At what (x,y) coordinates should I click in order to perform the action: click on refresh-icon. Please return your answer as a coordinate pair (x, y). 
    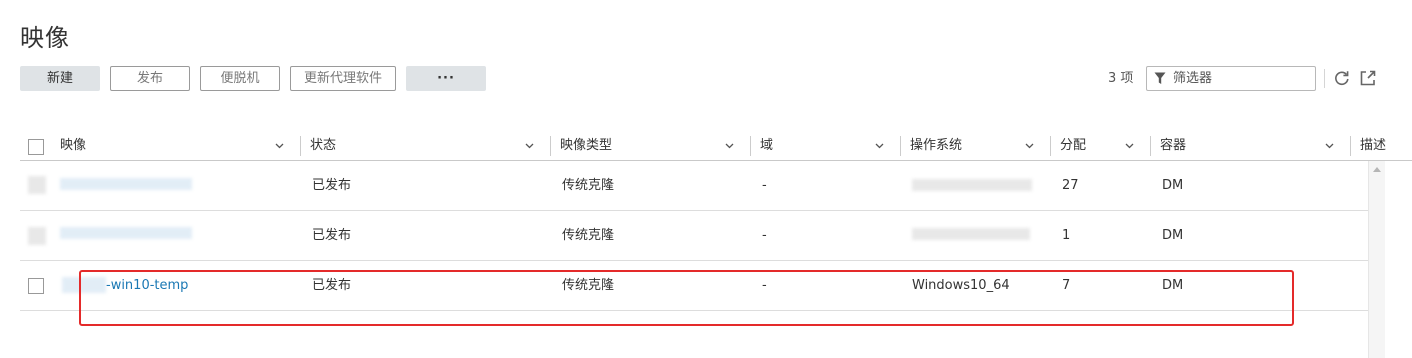
    Looking at the image, I should click on (1342, 78).